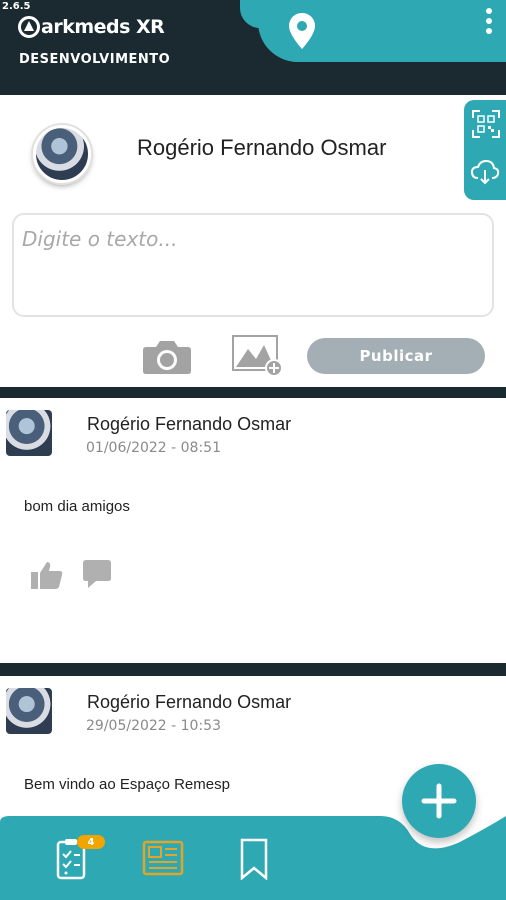  I want to click on compose-user-name: Rogério Fernando Osmar, so click(262, 147).